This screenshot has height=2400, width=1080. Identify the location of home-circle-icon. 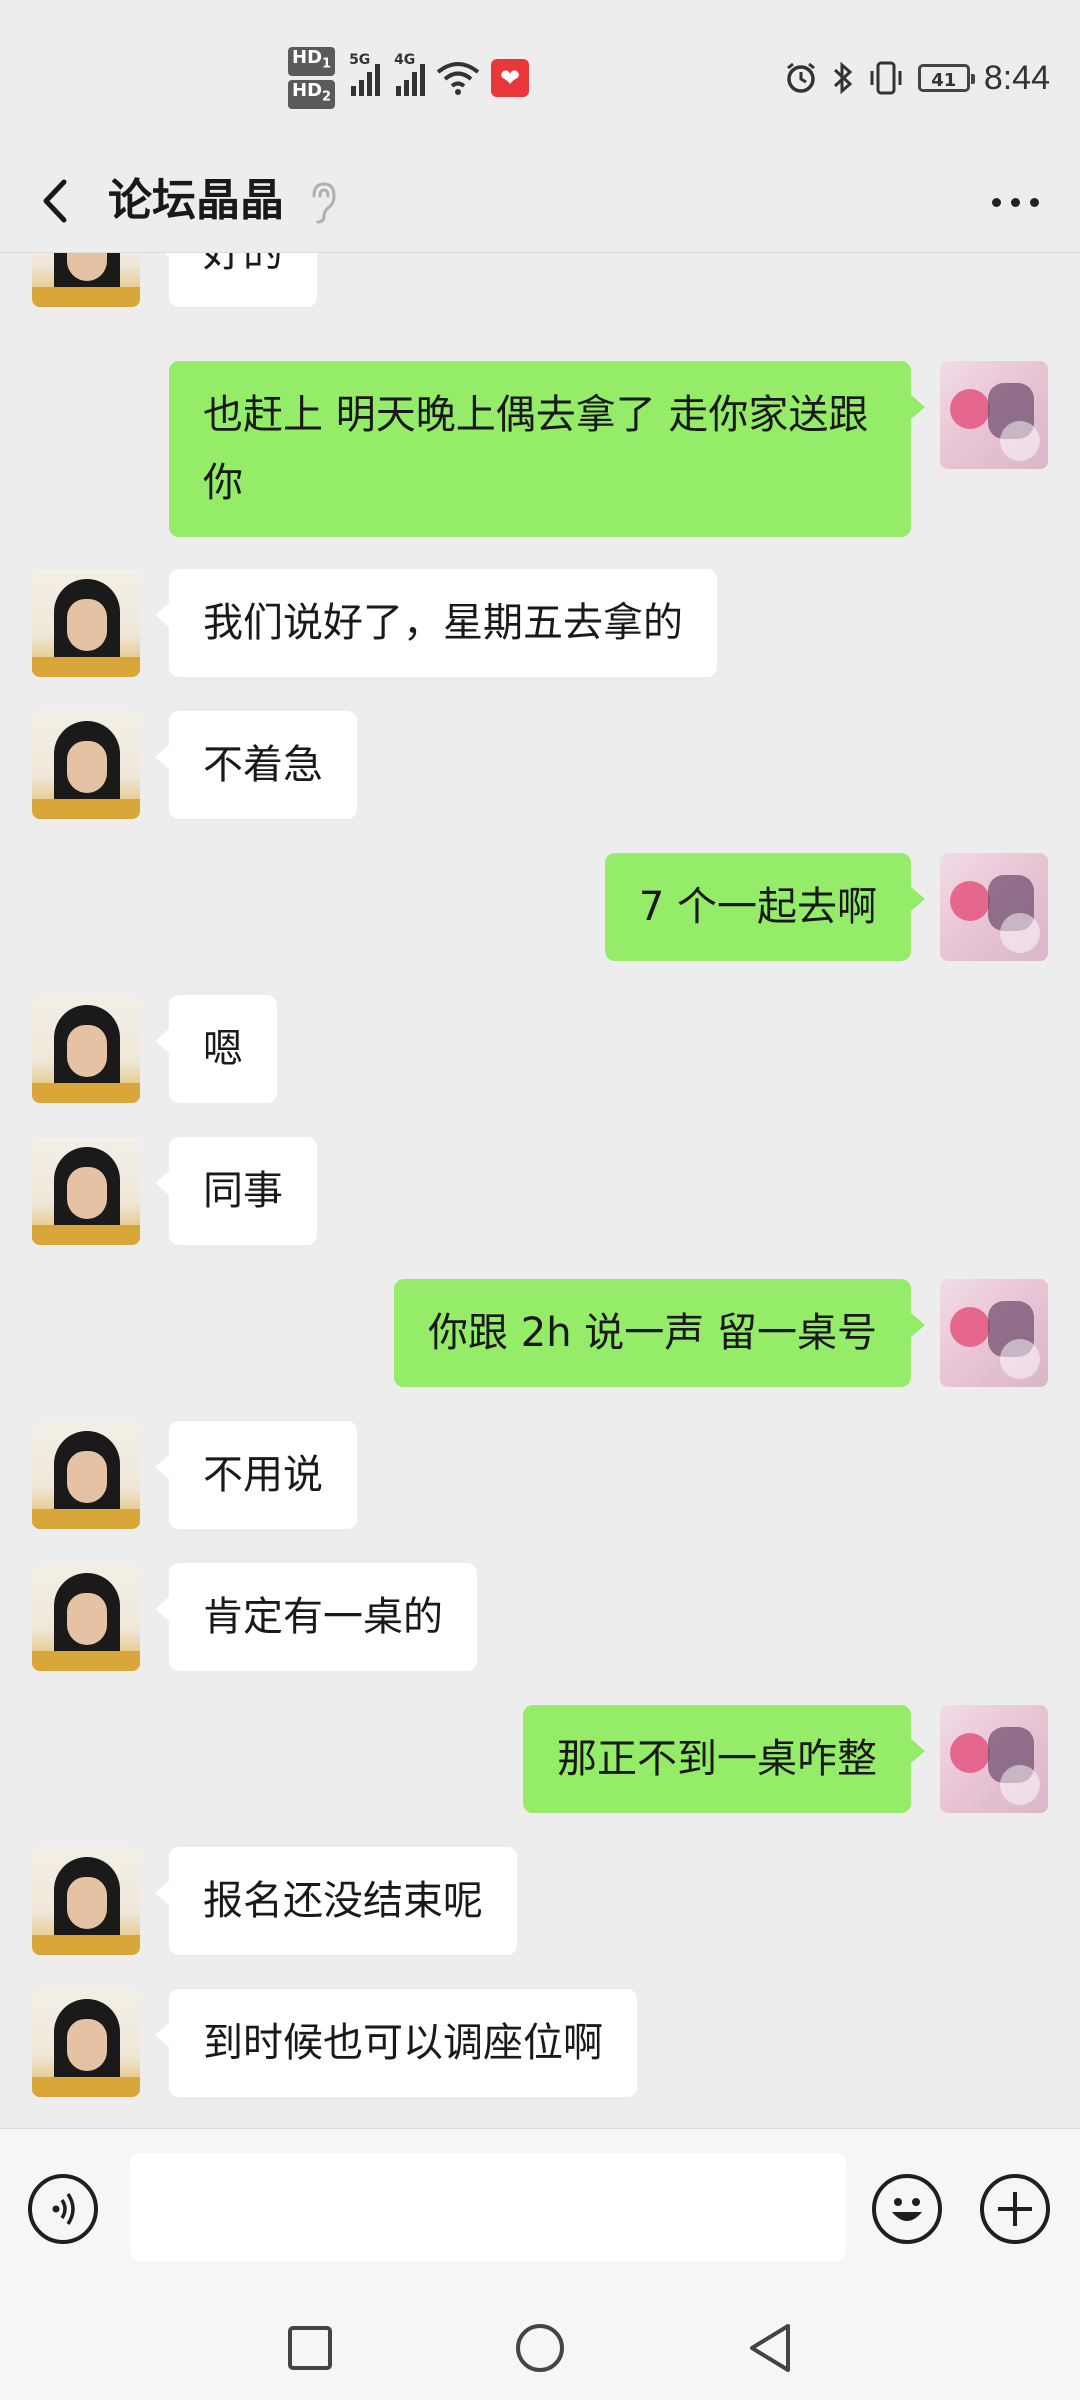
(540, 2348).